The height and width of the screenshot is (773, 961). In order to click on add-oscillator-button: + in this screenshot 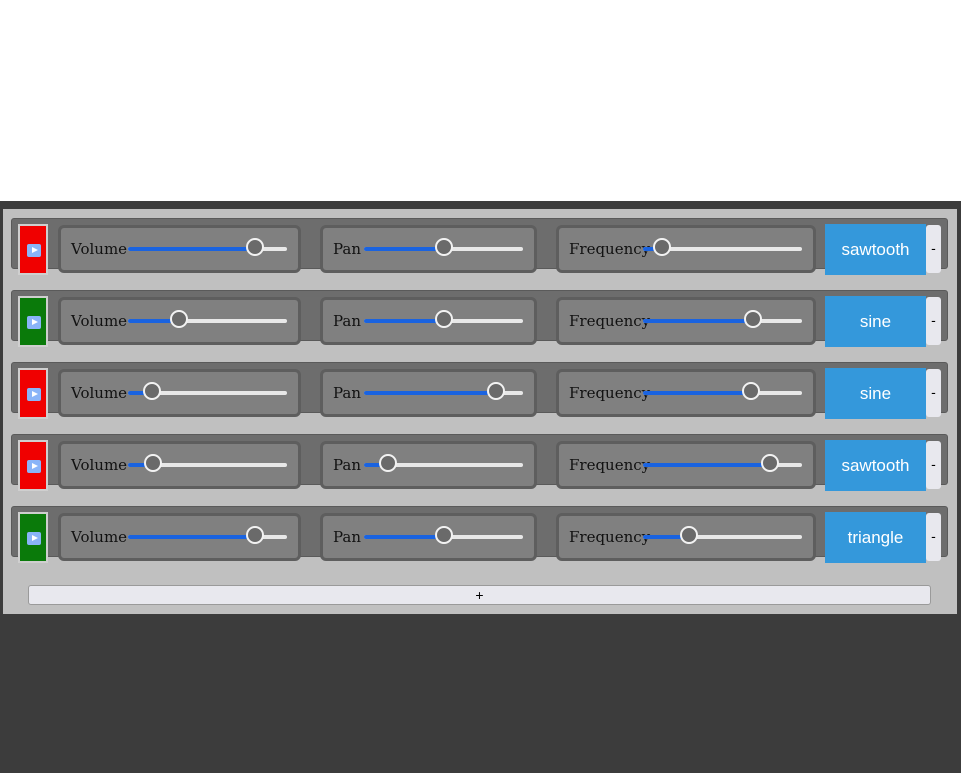, I will do `click(479, 595)`.